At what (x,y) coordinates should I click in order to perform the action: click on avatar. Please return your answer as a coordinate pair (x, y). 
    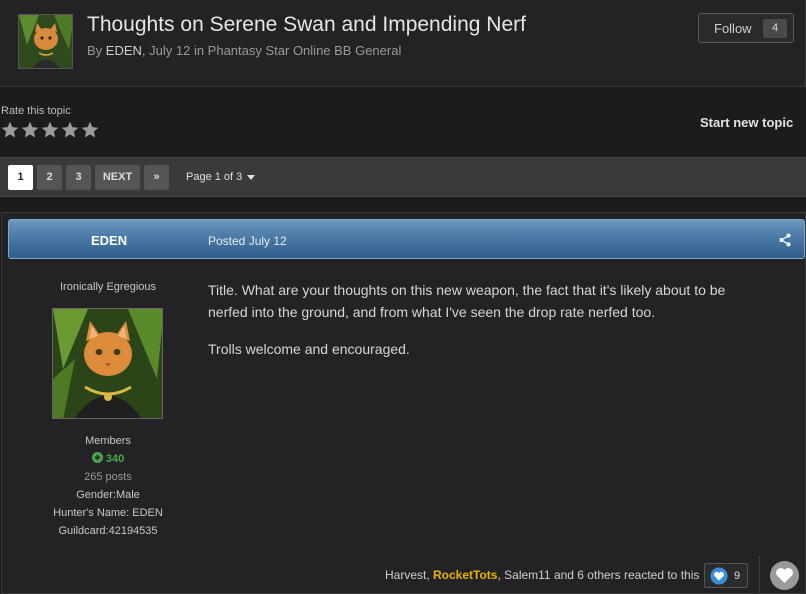
    Looking at the image, I should click on (107, 363).